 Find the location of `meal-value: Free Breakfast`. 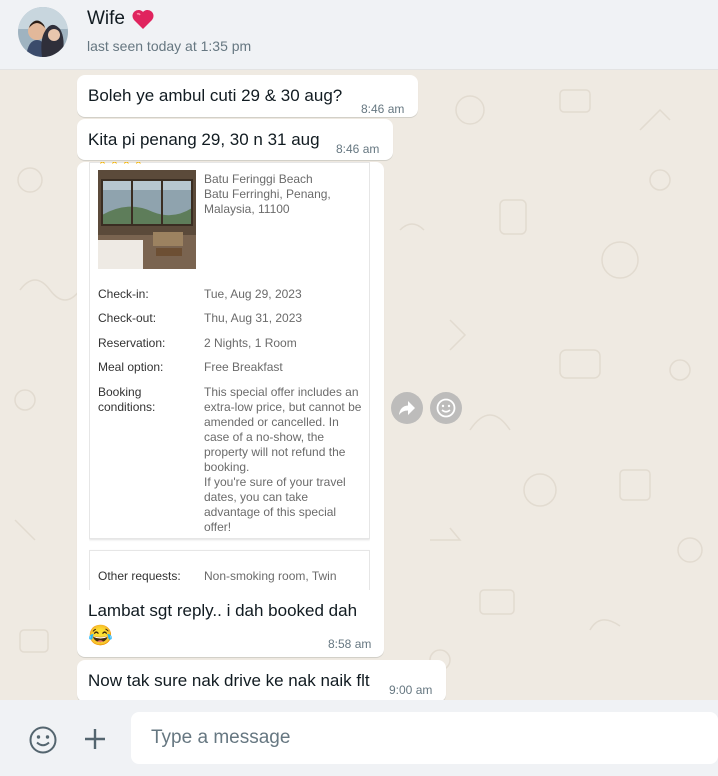

meal-value: Free Breakfast is located at coordinates (243, 367).